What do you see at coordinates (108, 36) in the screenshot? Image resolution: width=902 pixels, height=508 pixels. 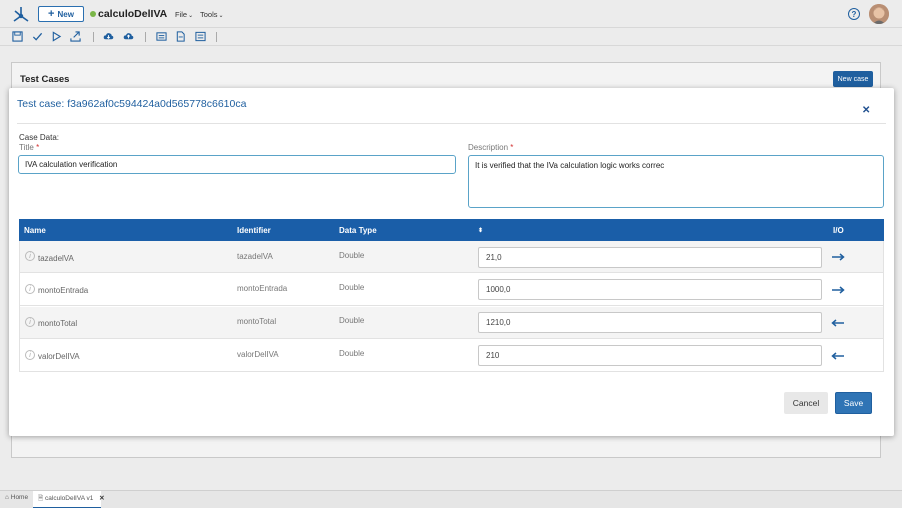 I see `cloud-download-icon` at bounding box center [108, 36].